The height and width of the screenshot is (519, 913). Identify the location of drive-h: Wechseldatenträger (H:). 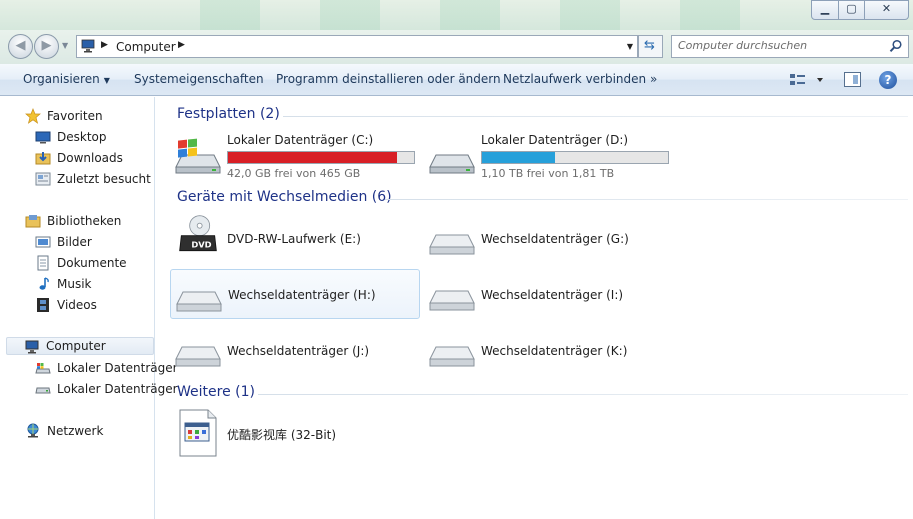
(295, 294).